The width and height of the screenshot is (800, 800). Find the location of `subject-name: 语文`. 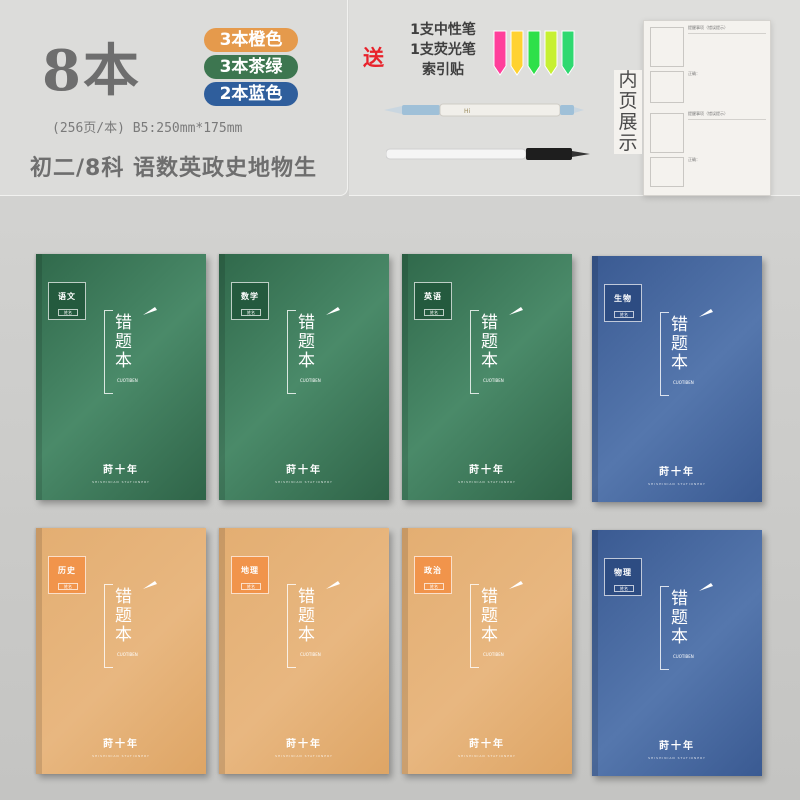

subject-name: 语文 is located at coordinates (67, 296).